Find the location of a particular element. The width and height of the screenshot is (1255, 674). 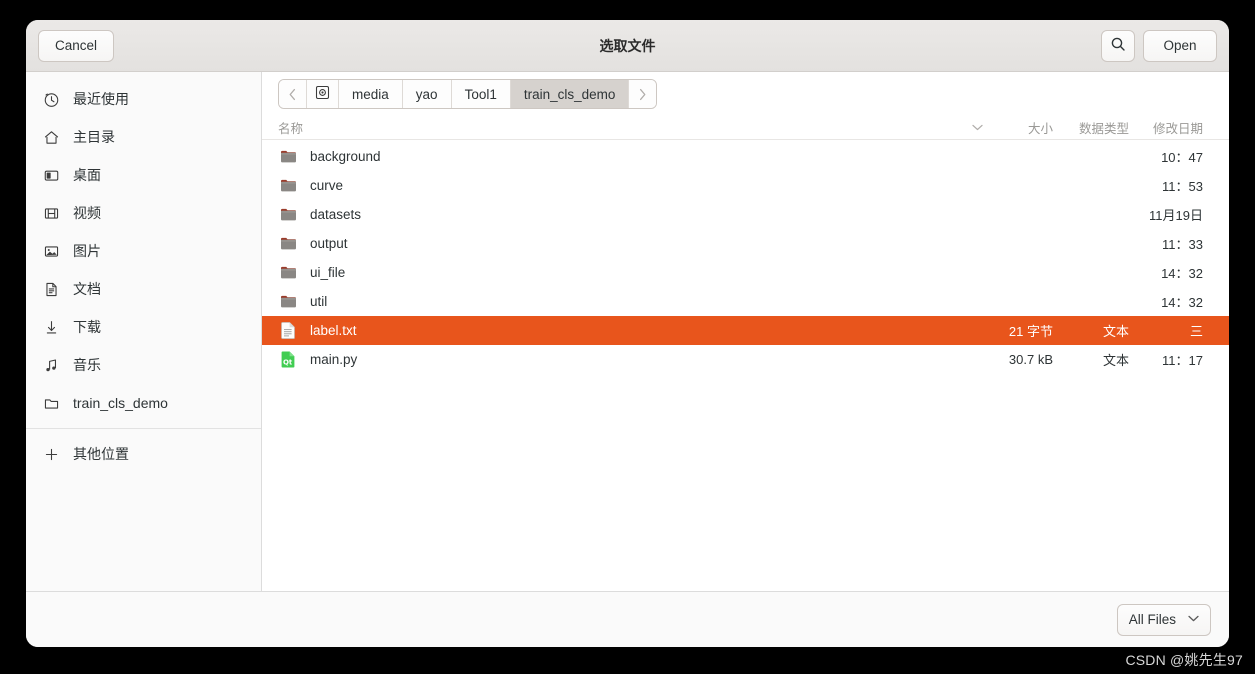

page-title: 选取文件 is located at coordinates (627, 45).